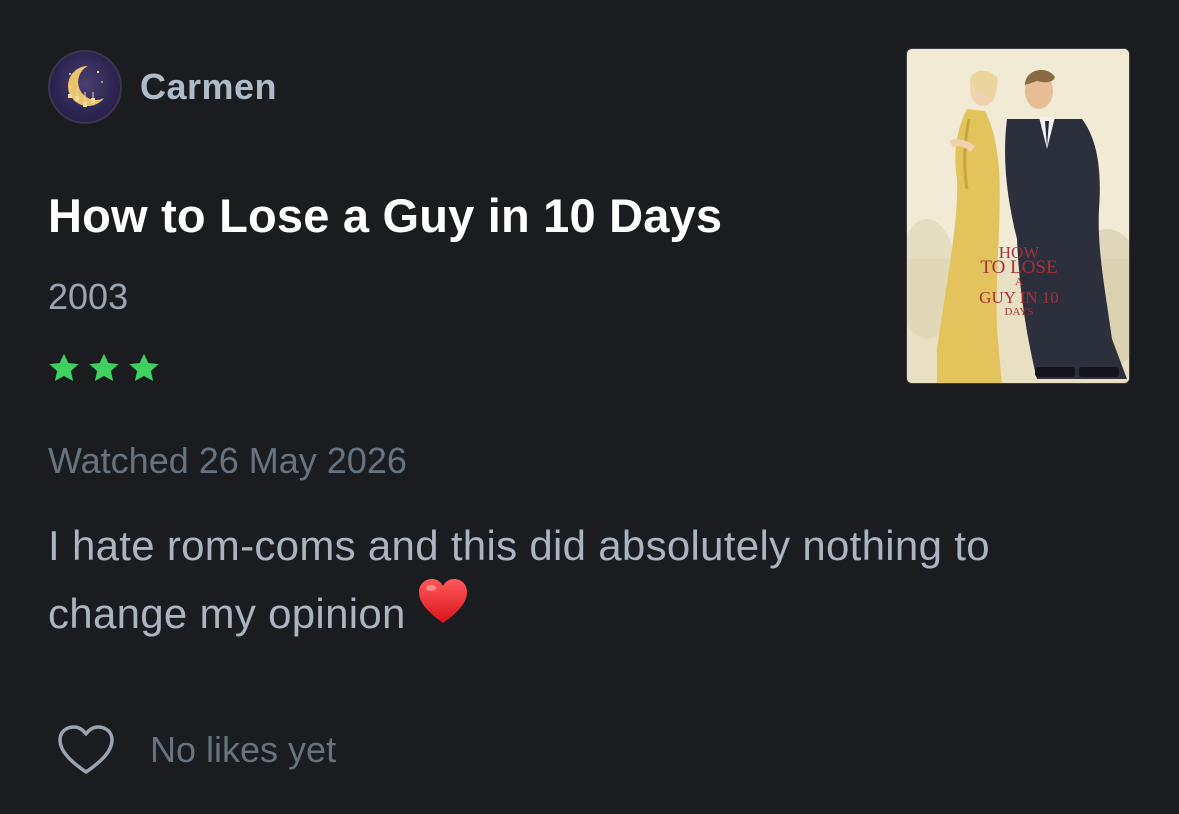 The height and width of the screenshot is (814, 1179). What do you see at coordinates (243, 749) in the screenshot?
I see `likes-count: No likes yet` at bounding box center [243, 749].